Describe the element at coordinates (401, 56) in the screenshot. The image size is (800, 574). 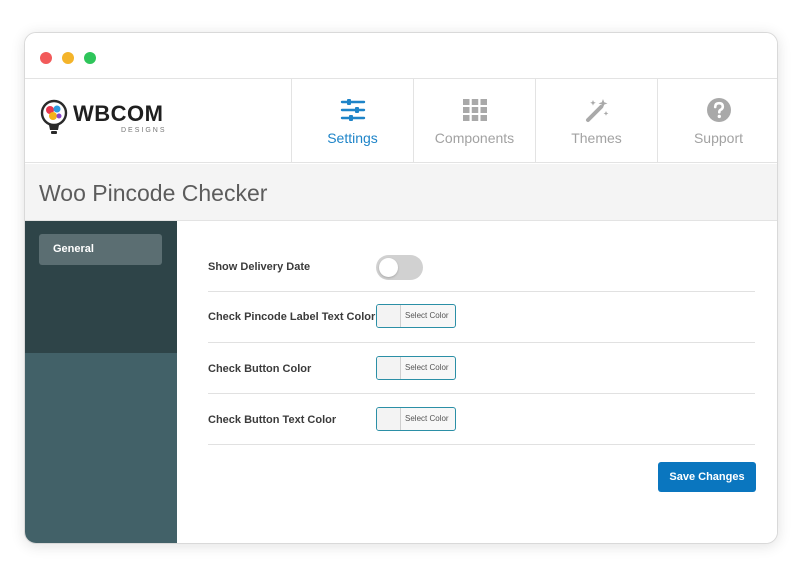
I see `title-bar` at that location.